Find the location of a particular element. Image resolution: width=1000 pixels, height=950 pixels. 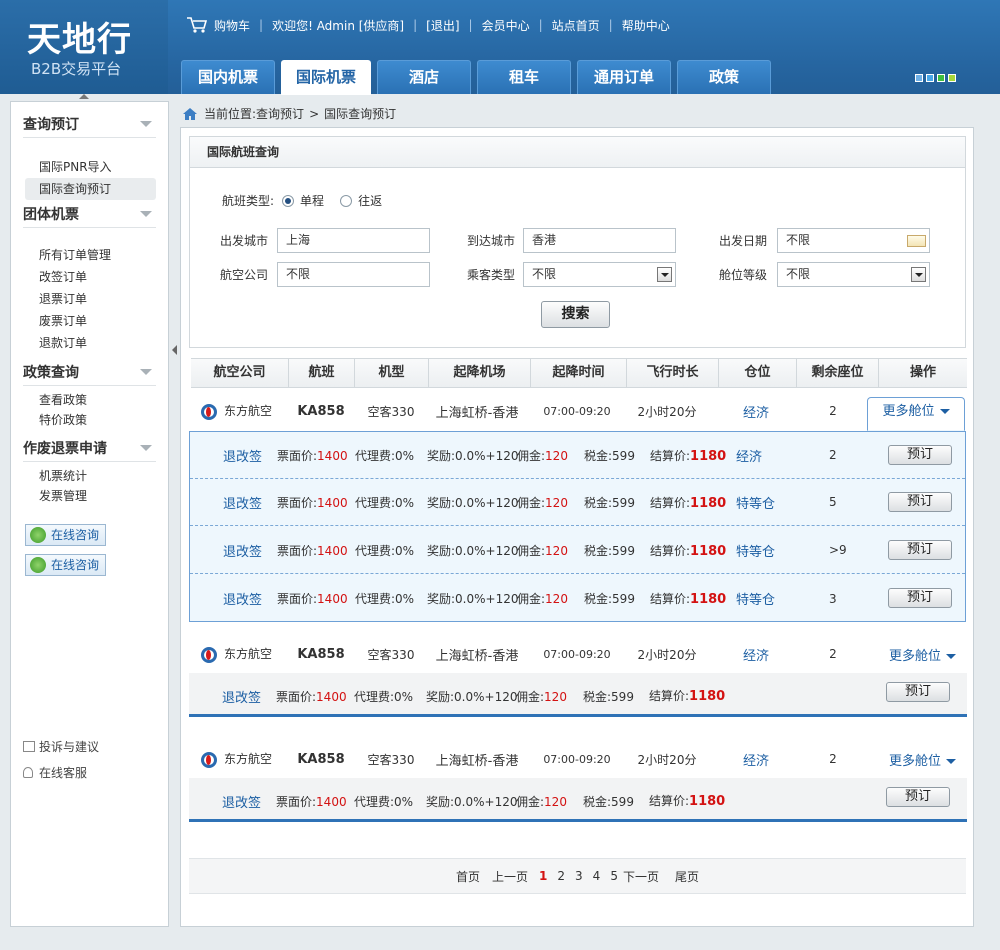

collapse-left-icon is located at coordinates (174, 350).